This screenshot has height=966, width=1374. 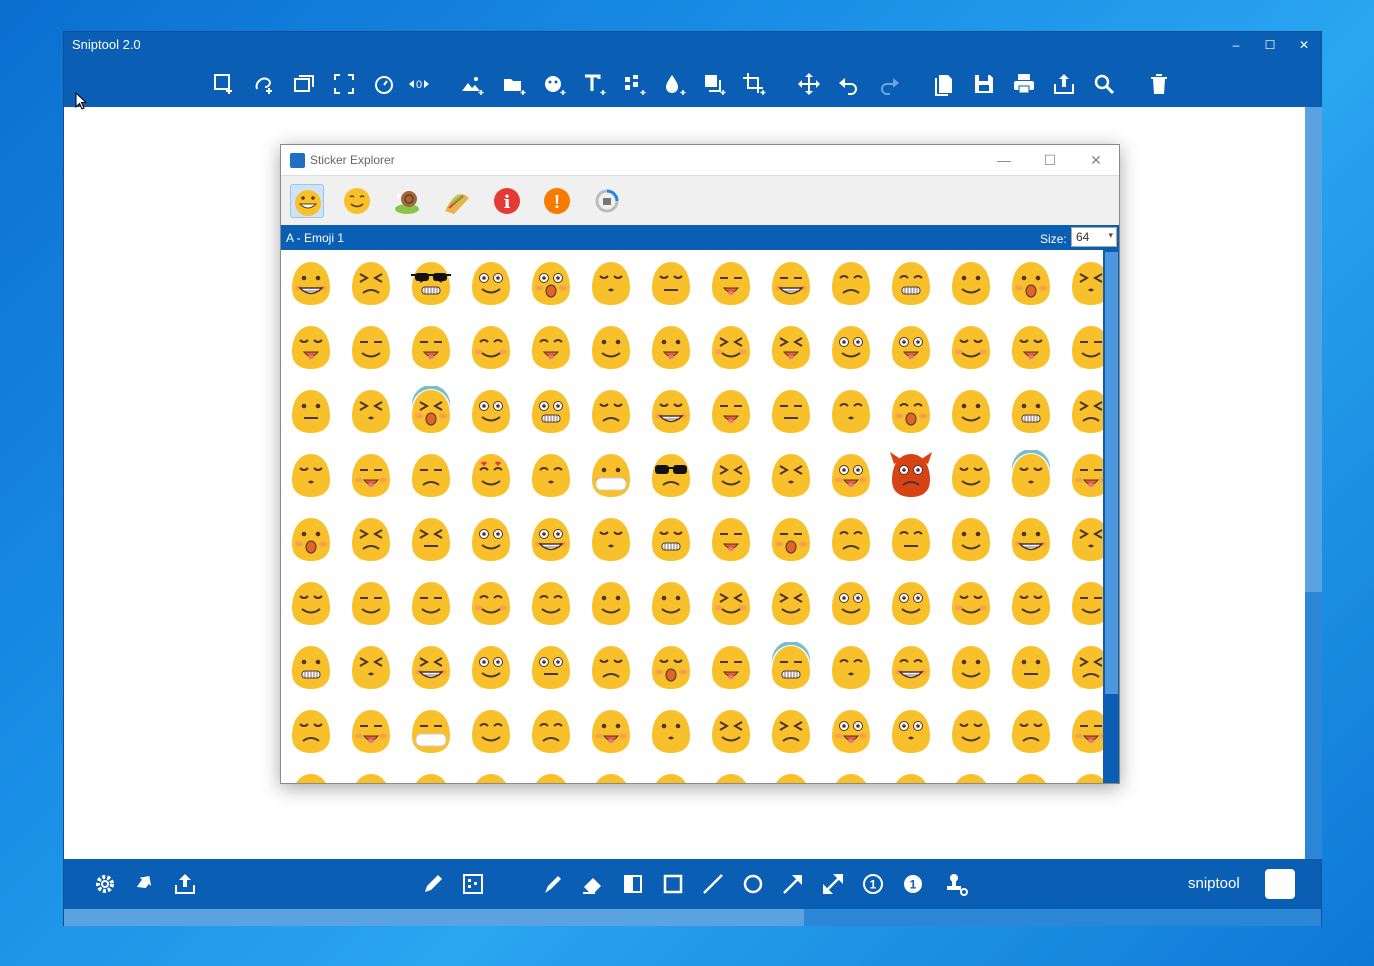 I want to click on maximize-button: ☐, so click(x=1270, y=46).